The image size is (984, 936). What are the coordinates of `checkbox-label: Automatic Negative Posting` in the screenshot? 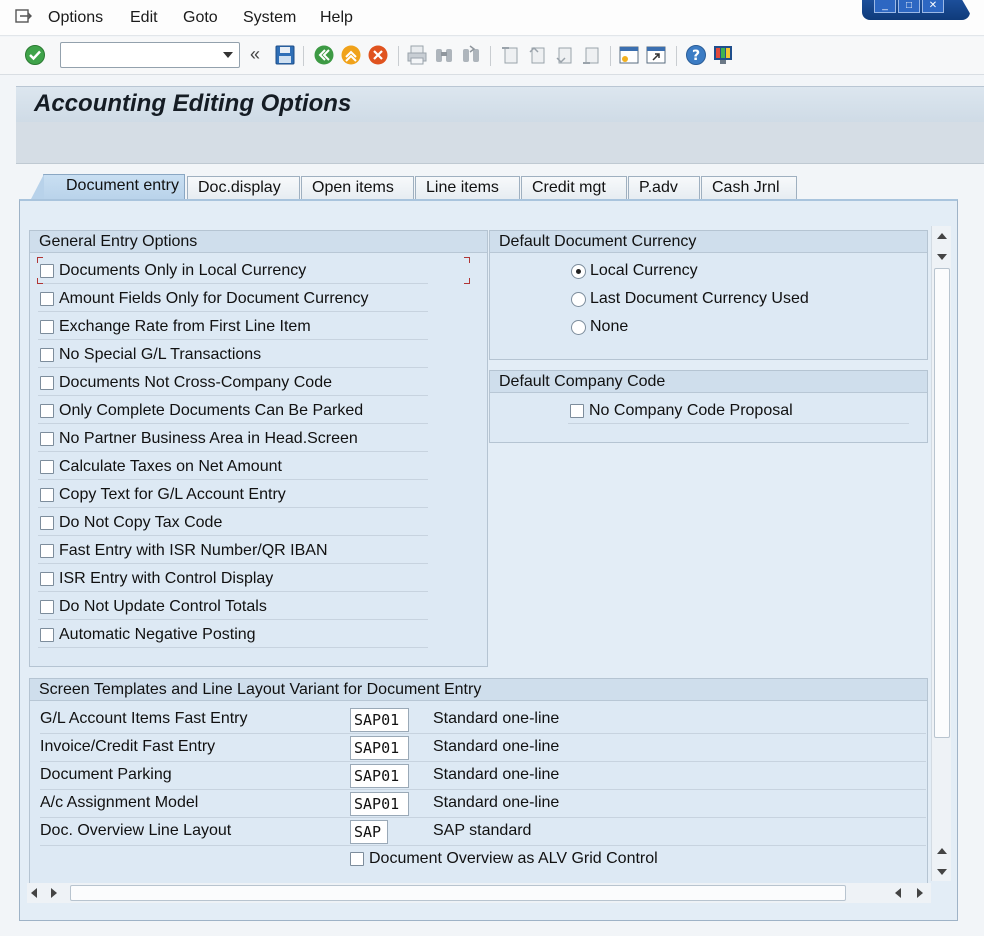 It's located at (157, 634).